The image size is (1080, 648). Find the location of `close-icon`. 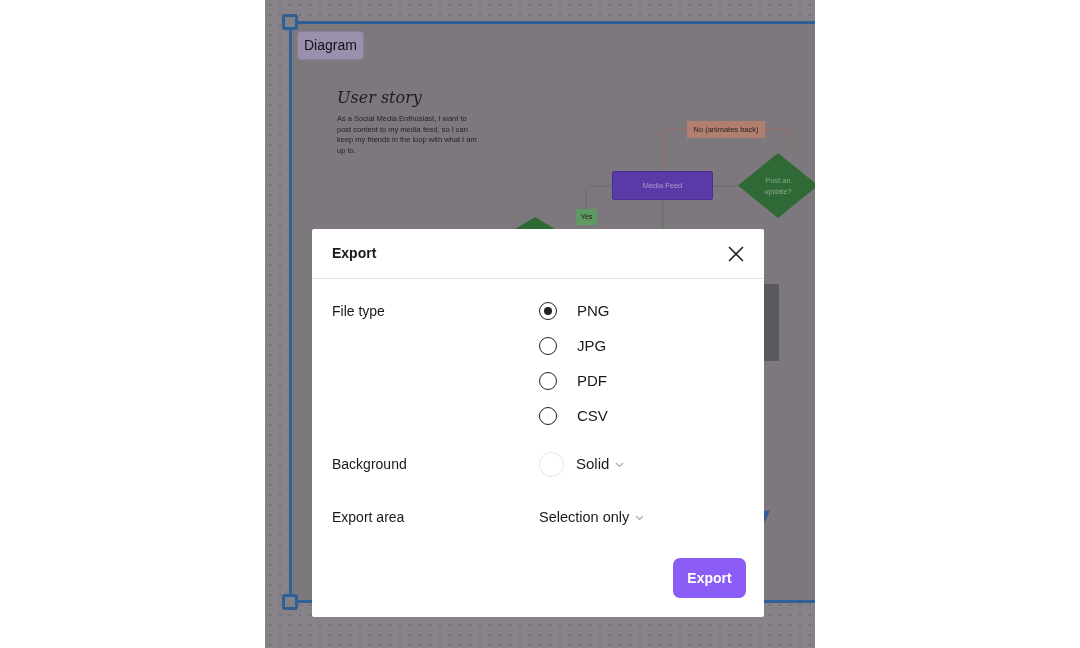

close-icon is located at coordinates (736, 253).